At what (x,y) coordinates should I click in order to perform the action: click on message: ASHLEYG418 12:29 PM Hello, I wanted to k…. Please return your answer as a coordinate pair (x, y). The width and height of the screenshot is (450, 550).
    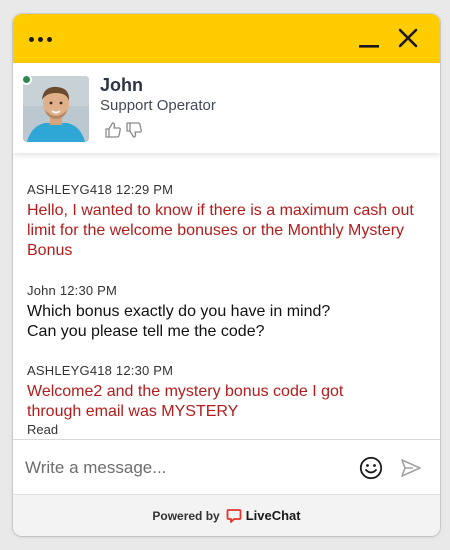
    Looking at the image, I should click on (227, 221).